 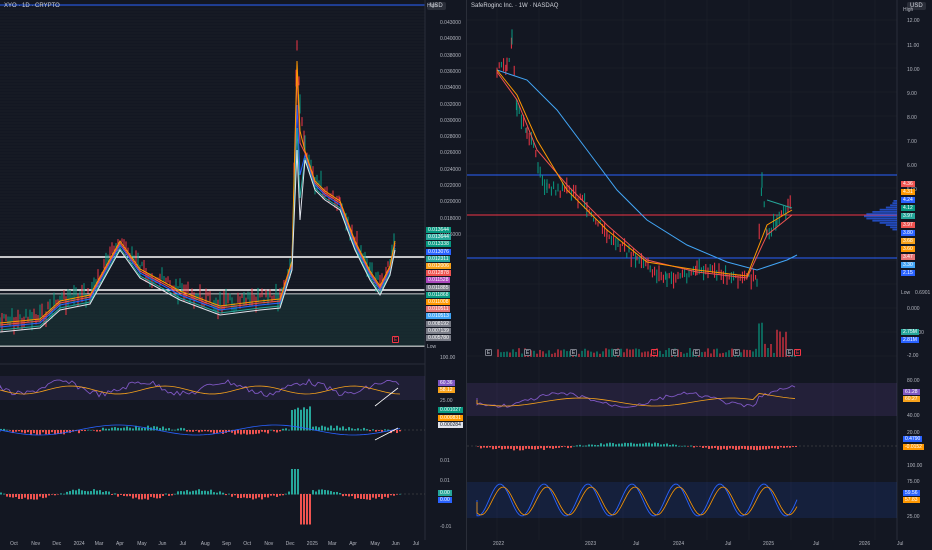 What do you see at coordinates (438, 338) in the screenshot?
I see `price-tag: 0.005780` at bounding box center [438, 338].